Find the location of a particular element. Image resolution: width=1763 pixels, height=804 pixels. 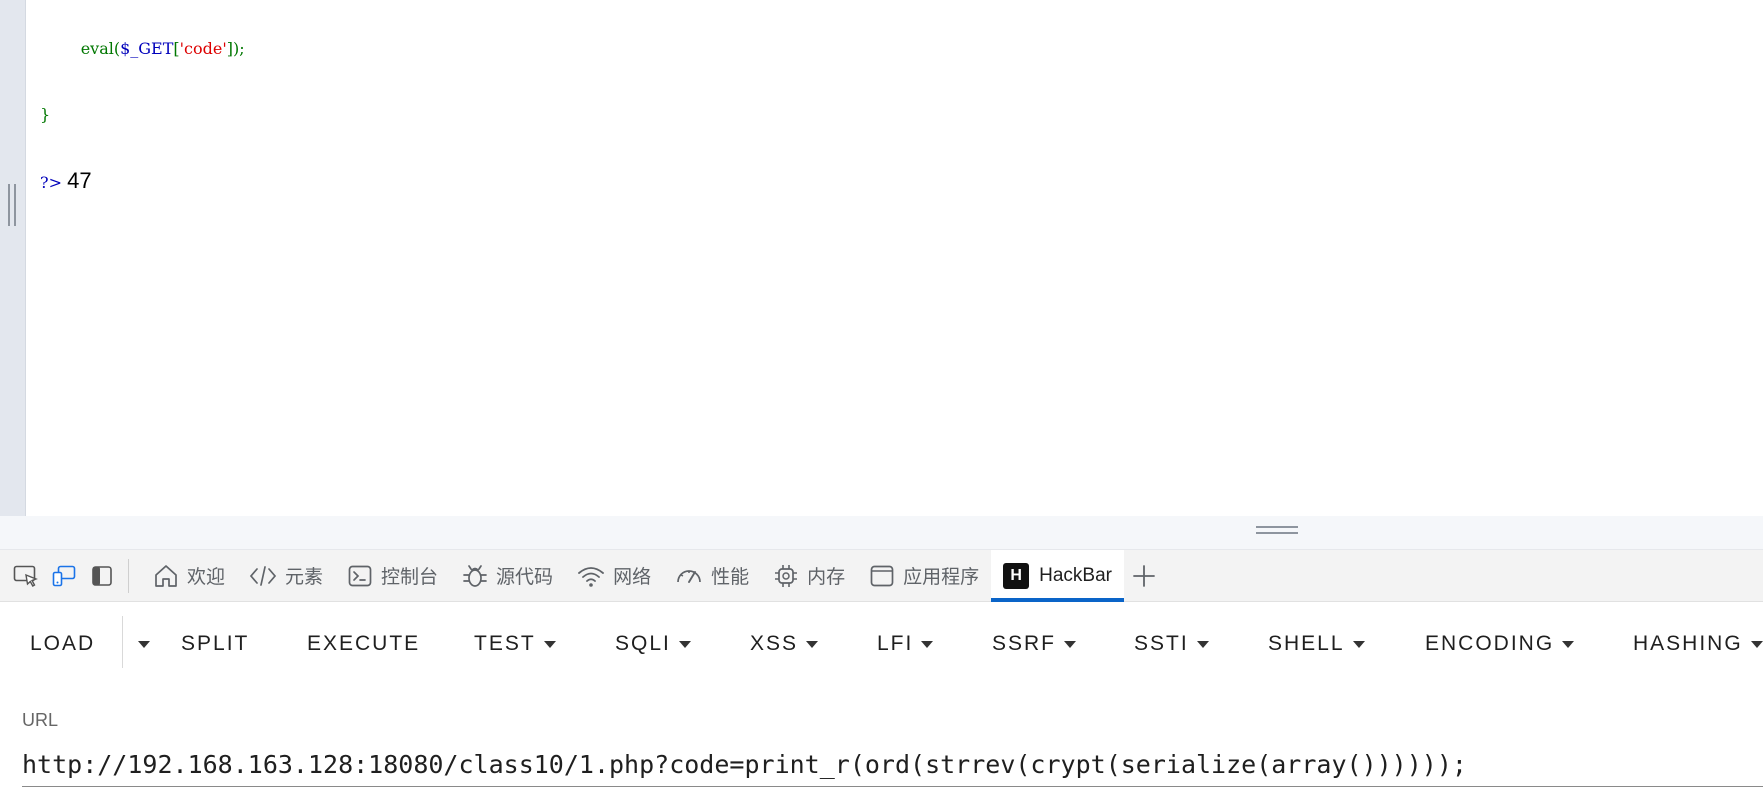

execute-button: EXECUTE is located at coordinates (363, 644).